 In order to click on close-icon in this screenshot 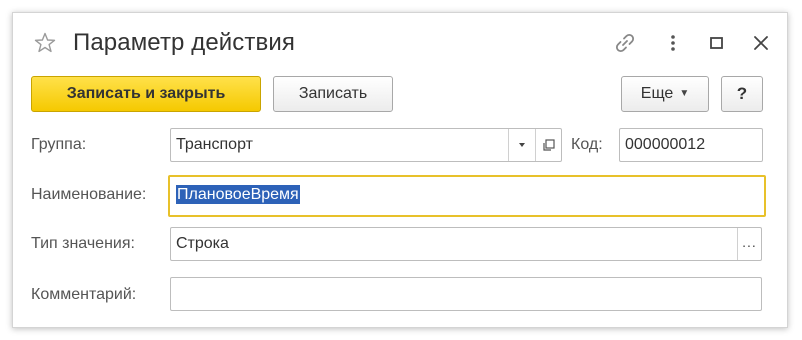, I will do `click(761, 43)`.